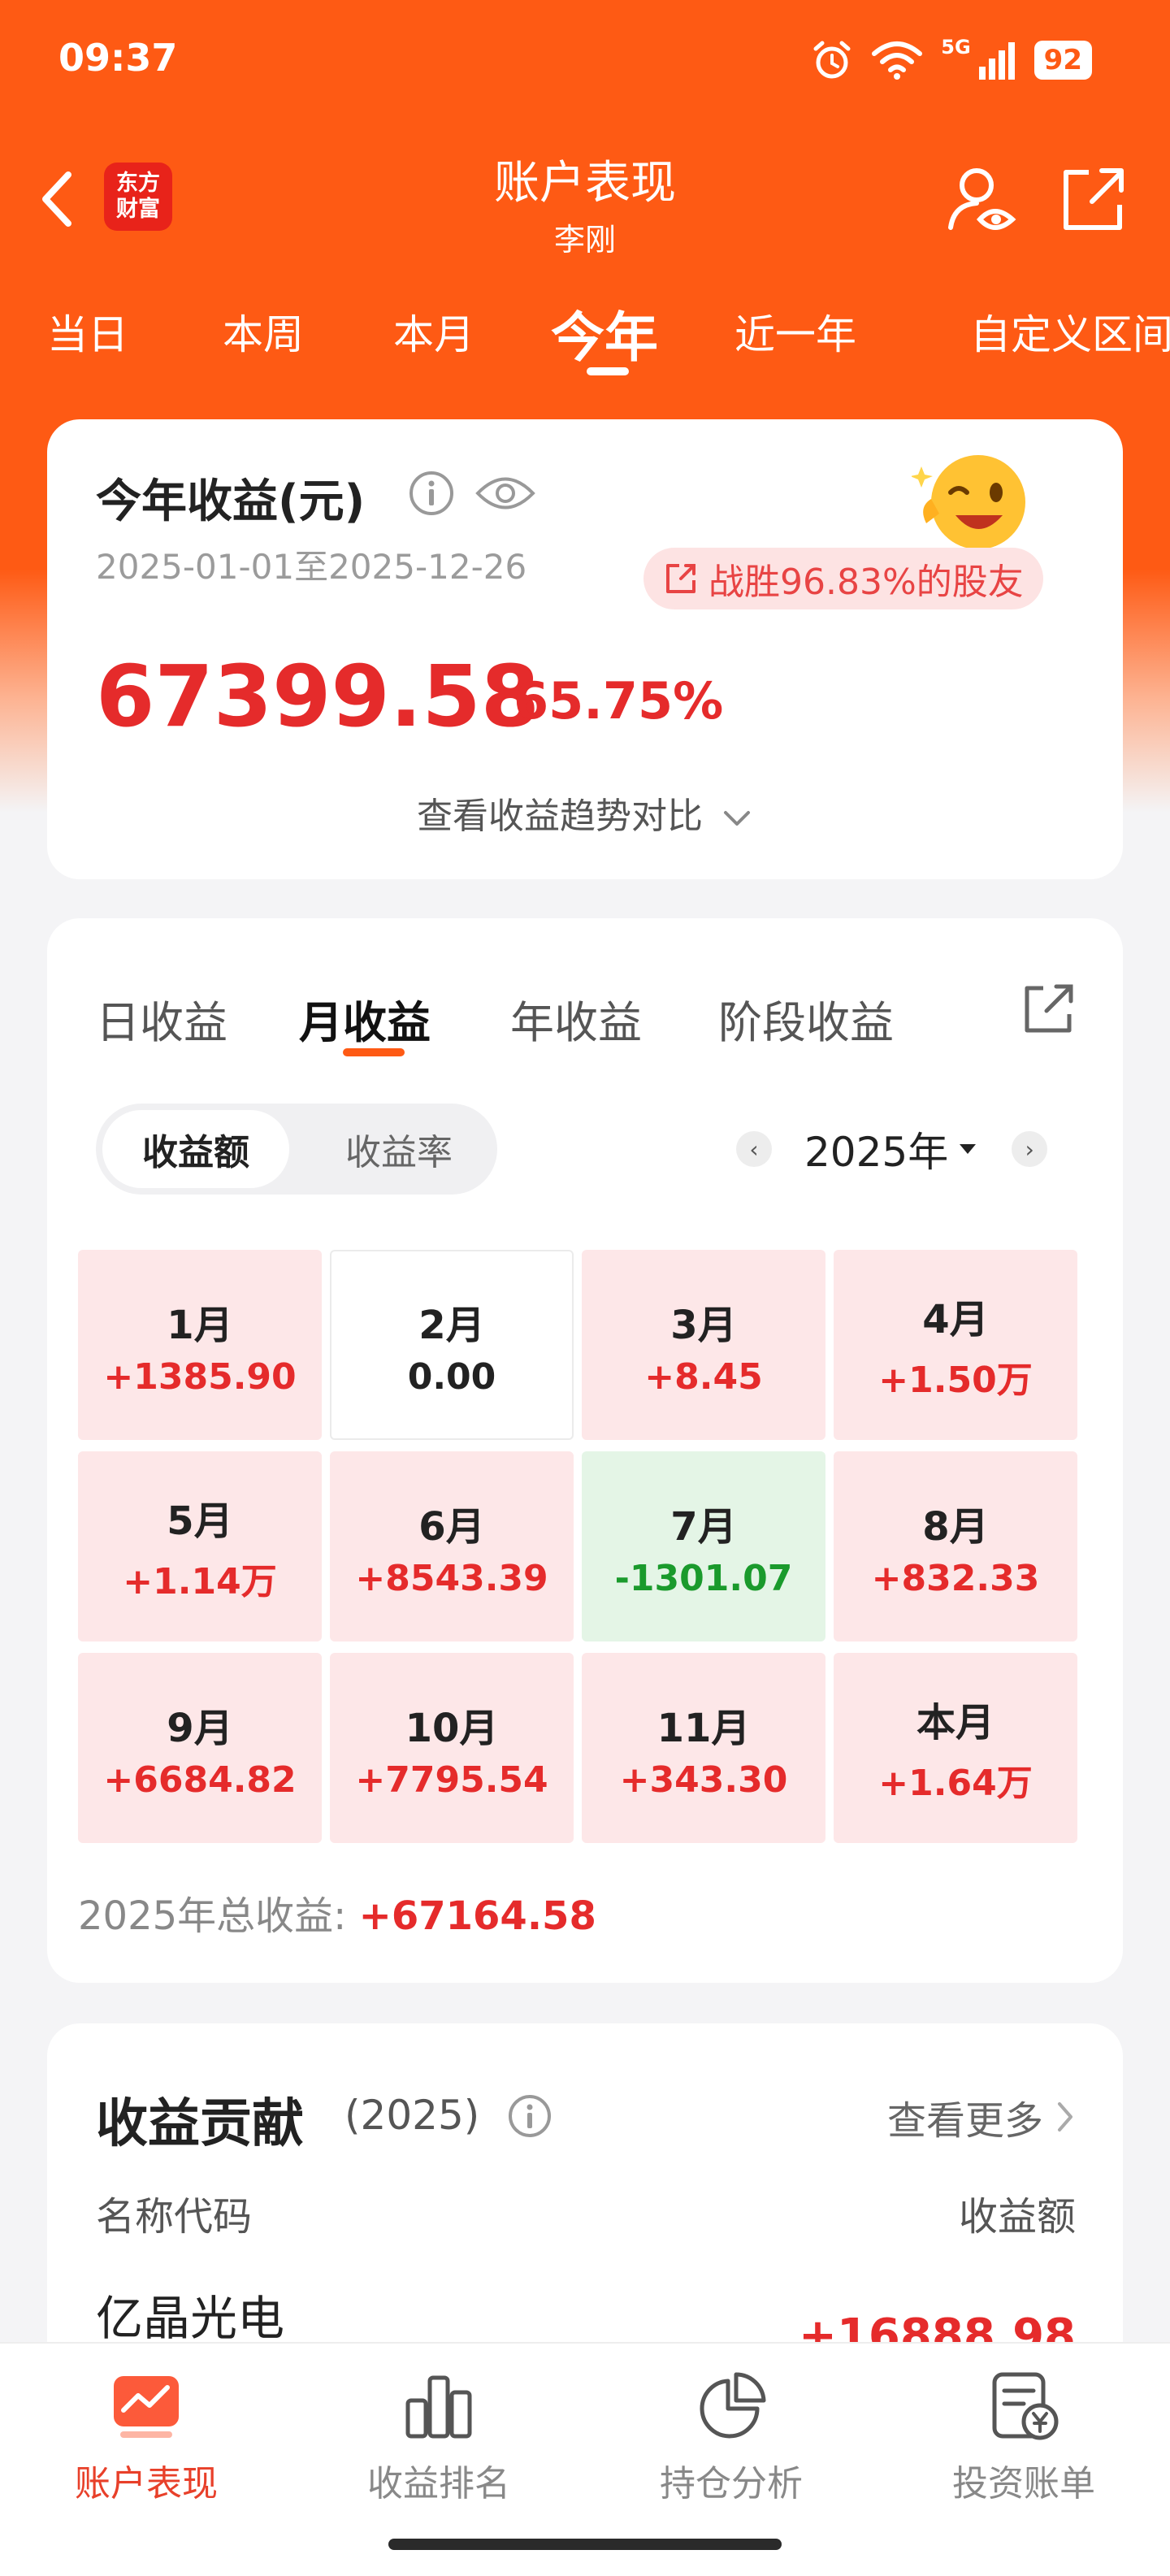 This screenshot has height=2576, width=1170. I want to click on beat-percentage-badge: 战胜96.83%的股友, so click(843, 578).